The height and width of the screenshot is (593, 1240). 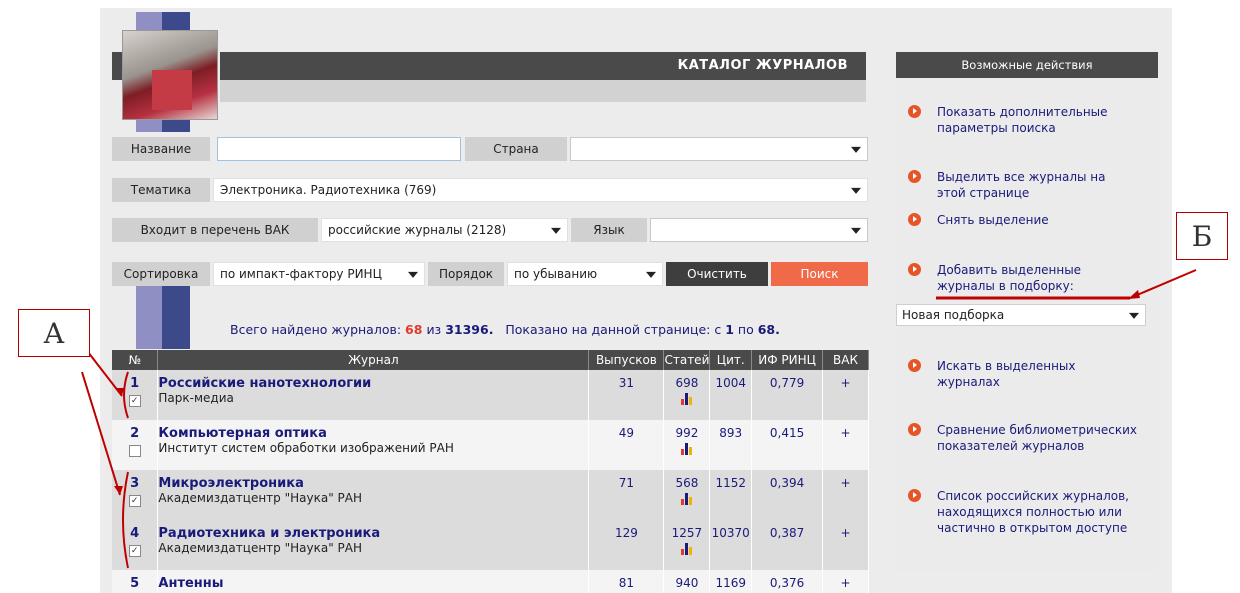 What do you see at coordinates (1202, 236) in the screenshot?
I see `callout-b: Б` at bounding box center [1202, 236].